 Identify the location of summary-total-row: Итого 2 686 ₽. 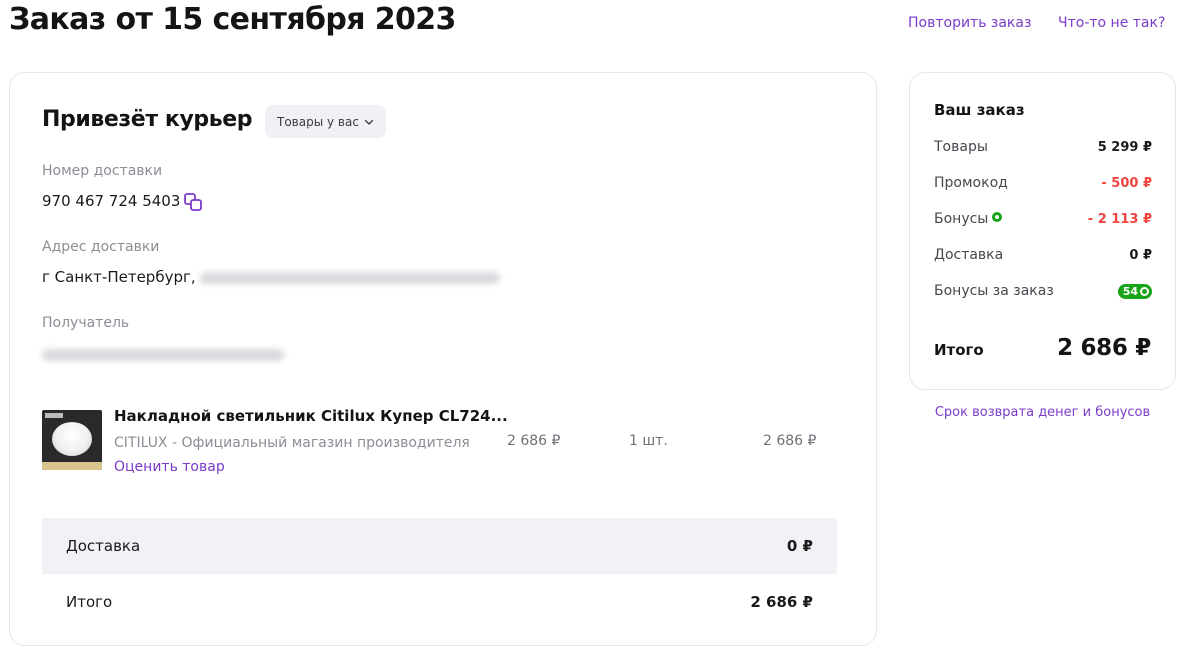
(439, 602).